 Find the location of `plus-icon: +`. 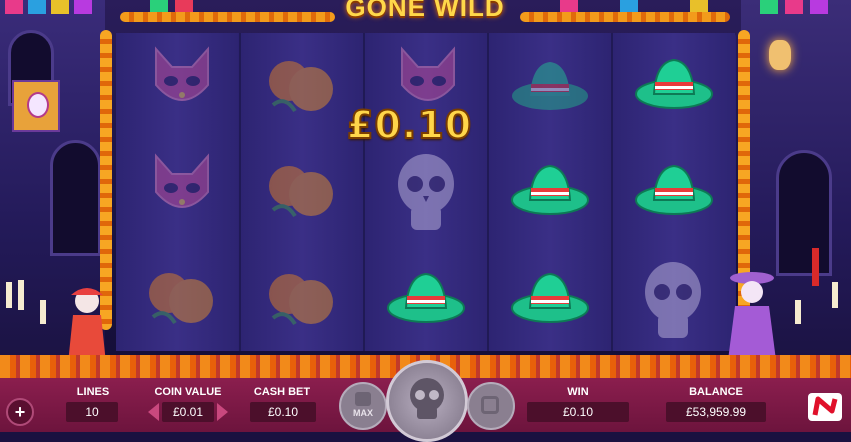

plus-icon: + is located at coordinates (20, 412).